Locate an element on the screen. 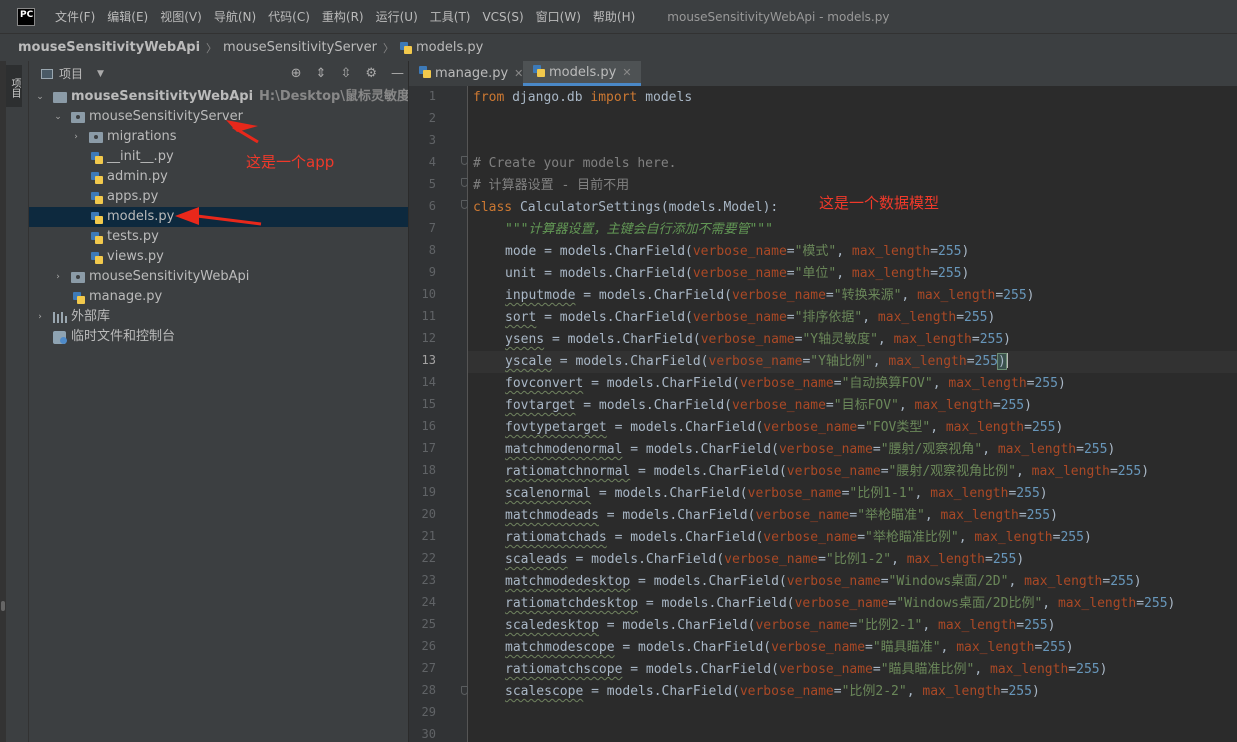  line-number: 19 is located at coordinates (428, 492).